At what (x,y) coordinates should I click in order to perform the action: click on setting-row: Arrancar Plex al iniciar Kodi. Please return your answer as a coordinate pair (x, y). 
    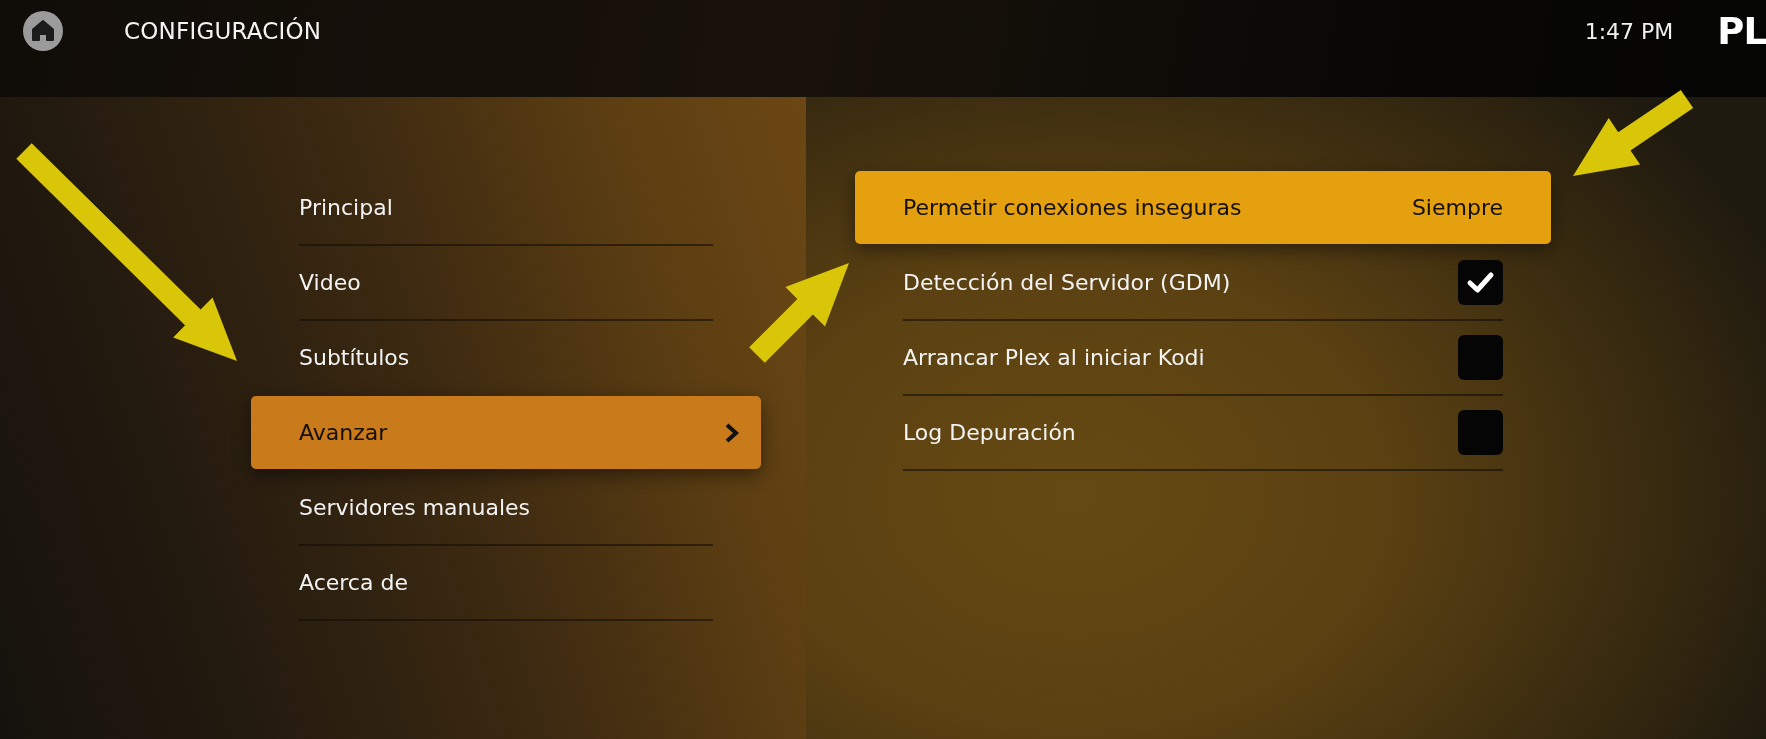
    Looking at the image, I should click on (1203, 357).